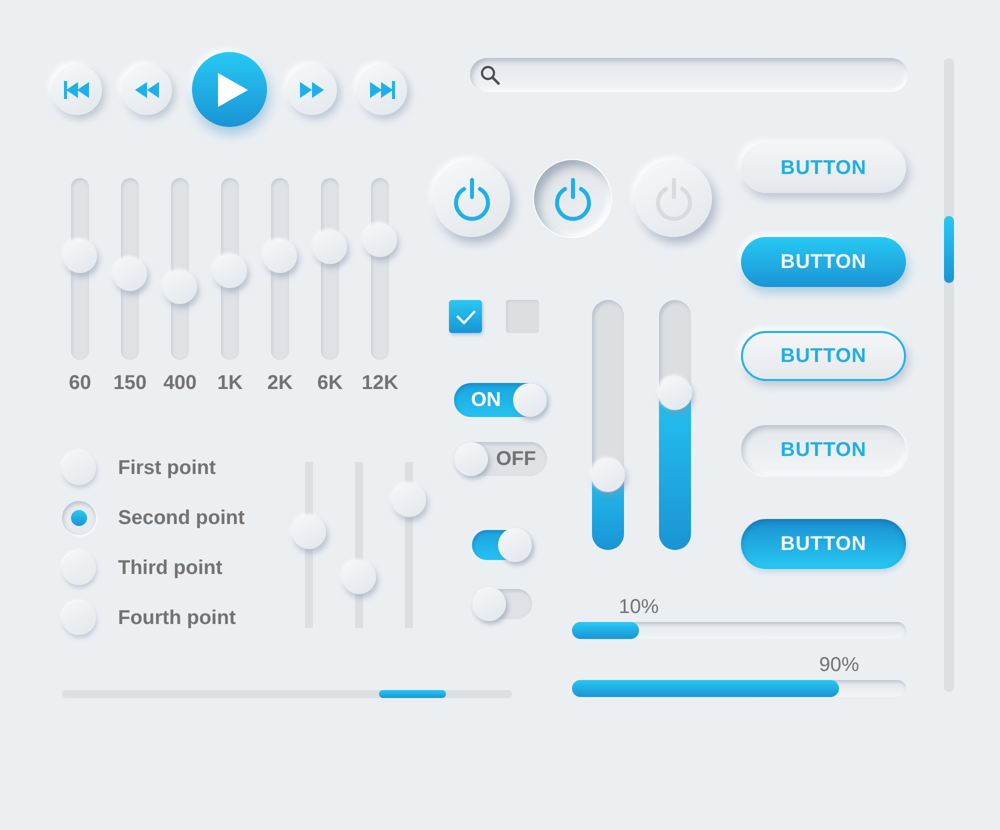 The width and height of the screenshot is (1000, 830). I want to click on progress-label: 90%, so click(839, 665).